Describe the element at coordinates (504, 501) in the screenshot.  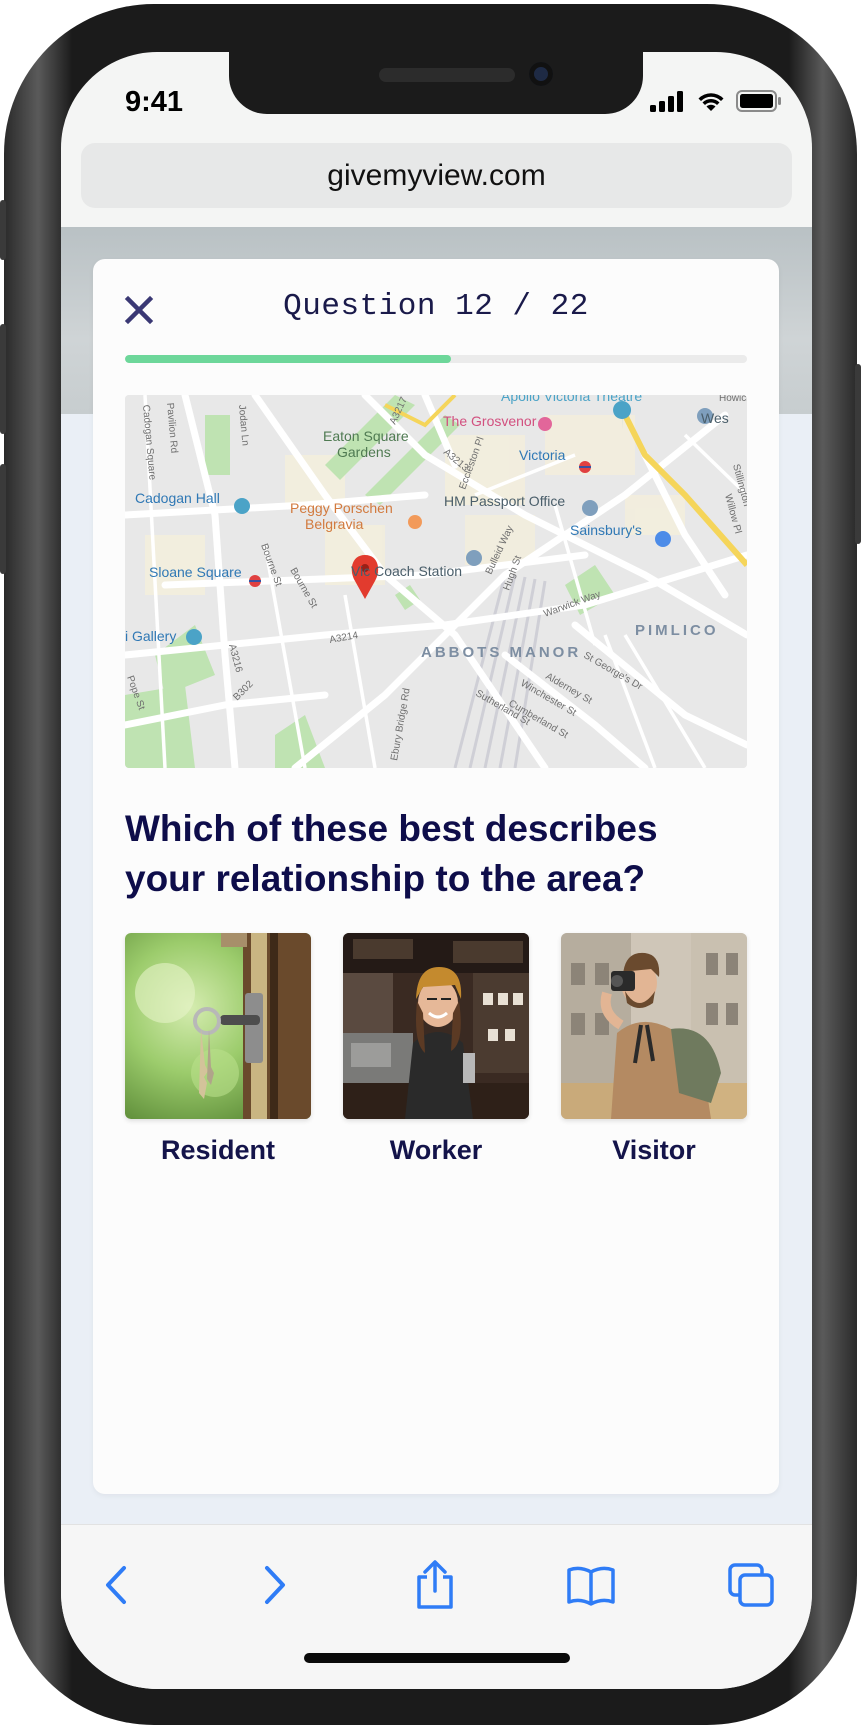
I see `map-label: HM Passport Office` at that location.